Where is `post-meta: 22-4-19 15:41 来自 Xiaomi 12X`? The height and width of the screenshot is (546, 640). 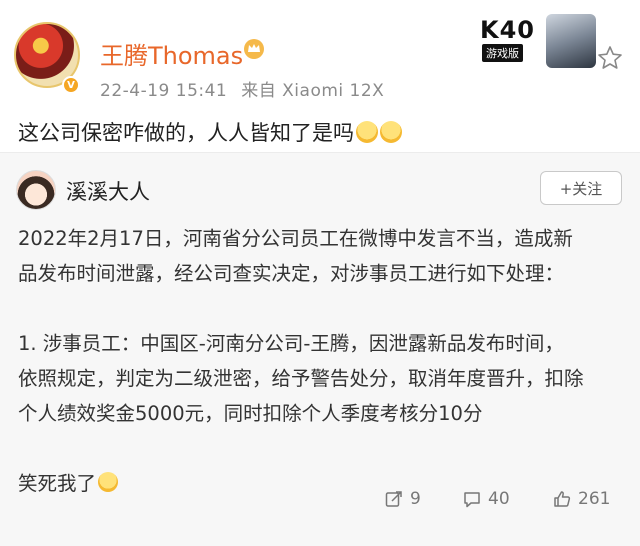 post-meta: 22-4-19 15:41 来自 Xiaomi 12X is located at coordinates (242, 88).